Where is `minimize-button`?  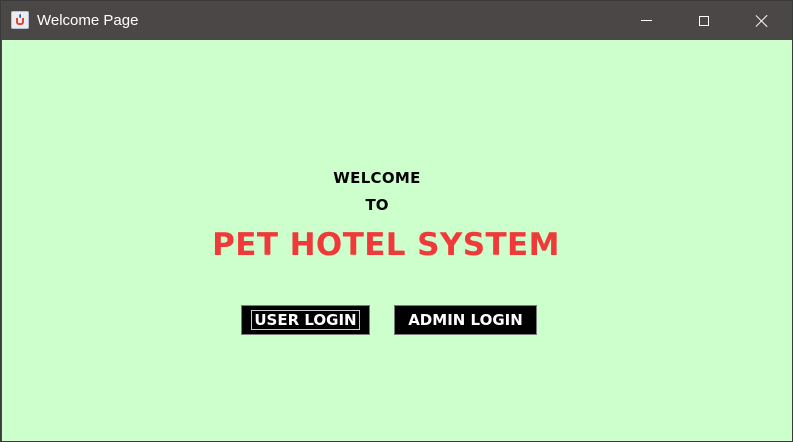
minimize-button is located at coordinates (646, 20).